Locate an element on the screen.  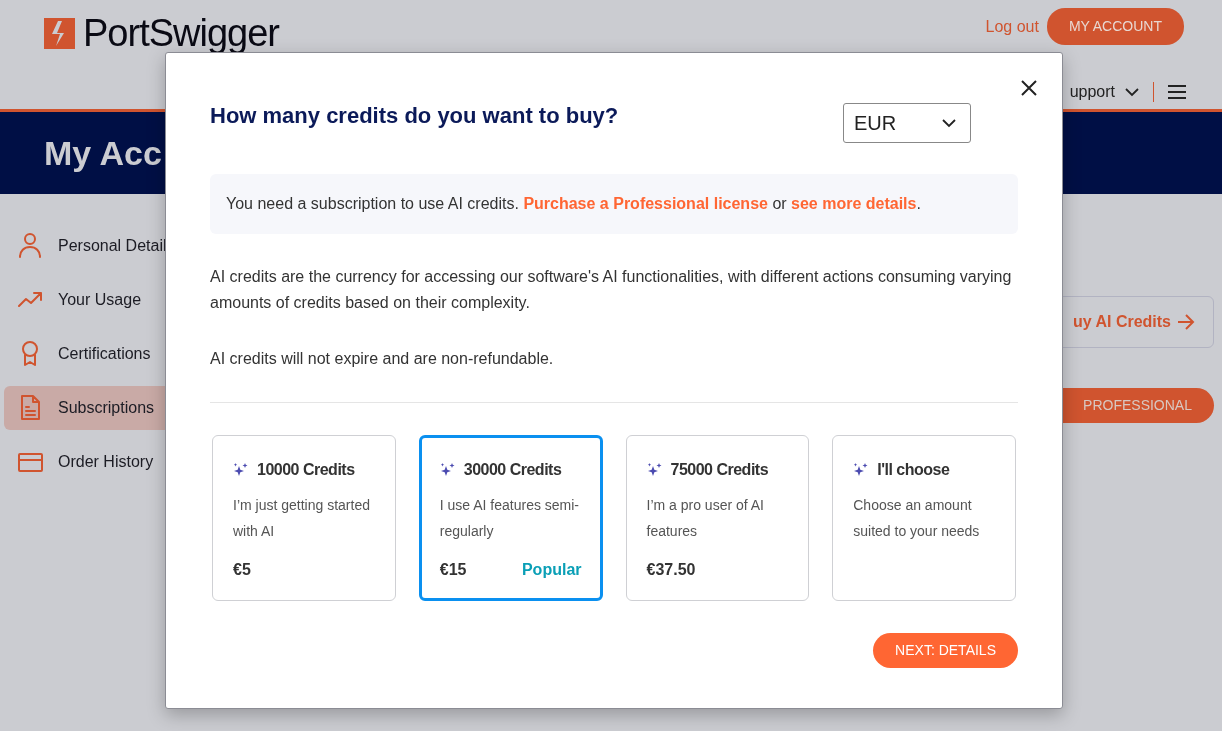
credit-option-card: 75000 Credits I’m a pro user of AI features €37.50 is located at coordinates (717, 518).